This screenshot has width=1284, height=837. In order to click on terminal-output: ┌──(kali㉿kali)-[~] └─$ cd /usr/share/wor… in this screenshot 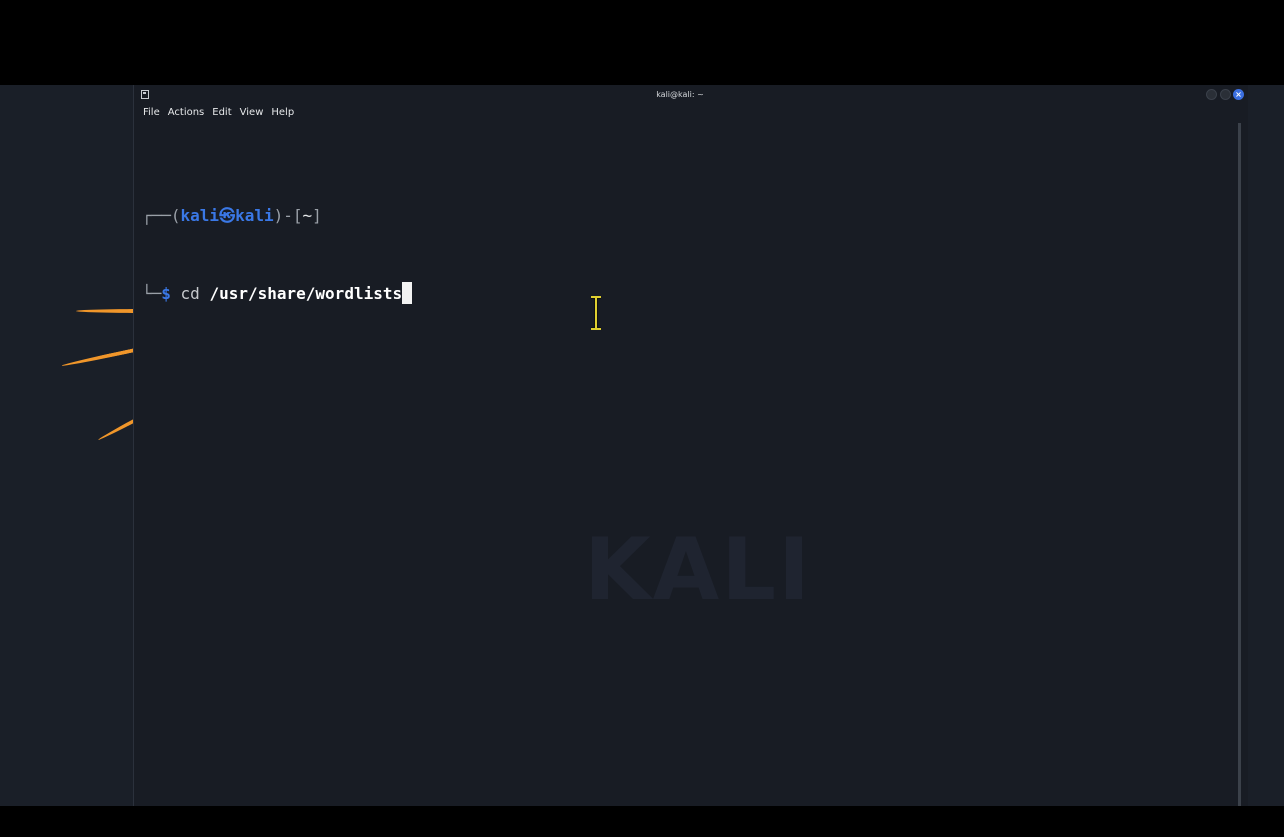, I will do `click(277, 255)`.